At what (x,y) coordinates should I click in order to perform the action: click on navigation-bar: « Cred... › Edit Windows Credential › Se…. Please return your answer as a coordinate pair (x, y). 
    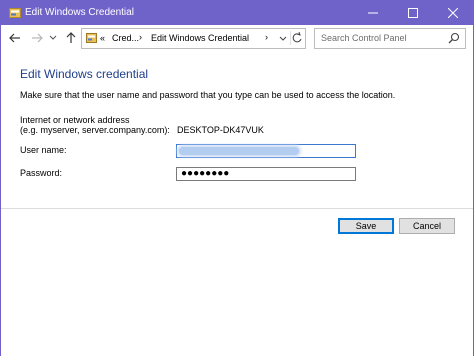
    Looking at the image, I should click on (237, 38).